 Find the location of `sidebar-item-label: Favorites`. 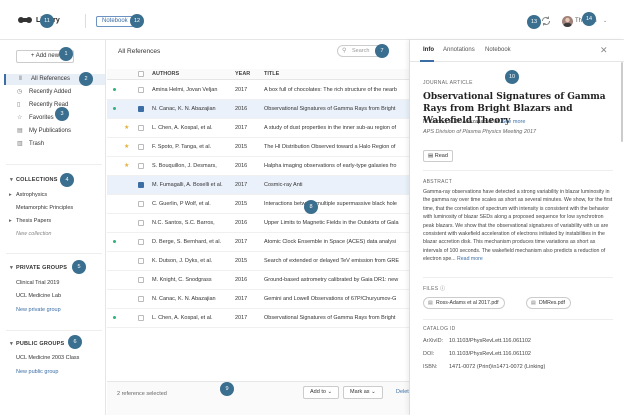

sidebar-item-label: Favorites is located at coordinates (41, 118).